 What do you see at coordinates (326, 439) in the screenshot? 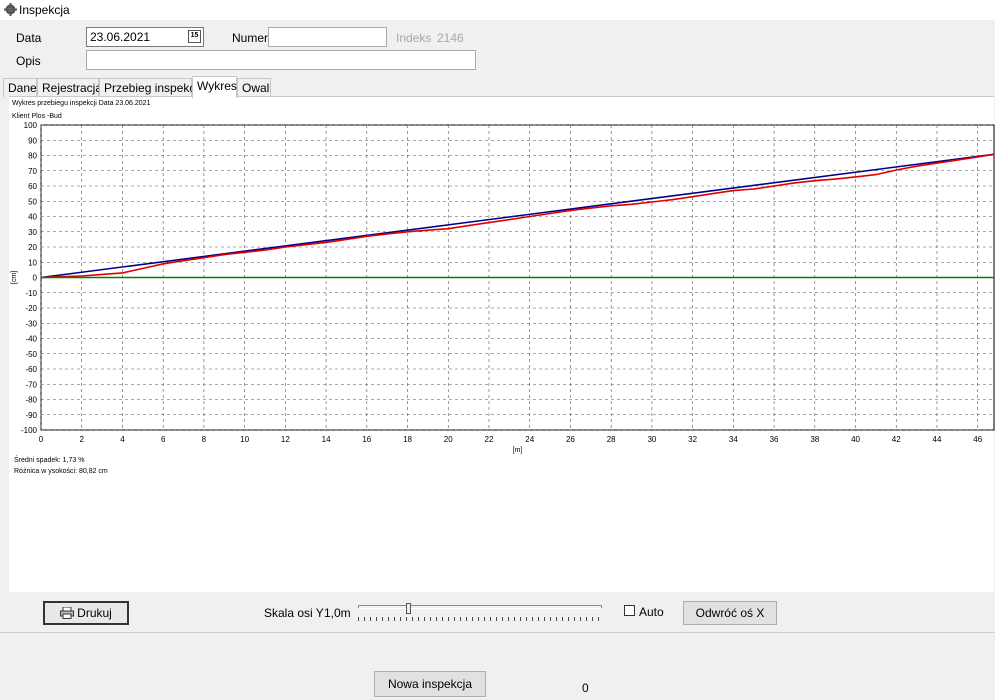
I see `x-tick-label: 14` at bounding box center [326, 439].